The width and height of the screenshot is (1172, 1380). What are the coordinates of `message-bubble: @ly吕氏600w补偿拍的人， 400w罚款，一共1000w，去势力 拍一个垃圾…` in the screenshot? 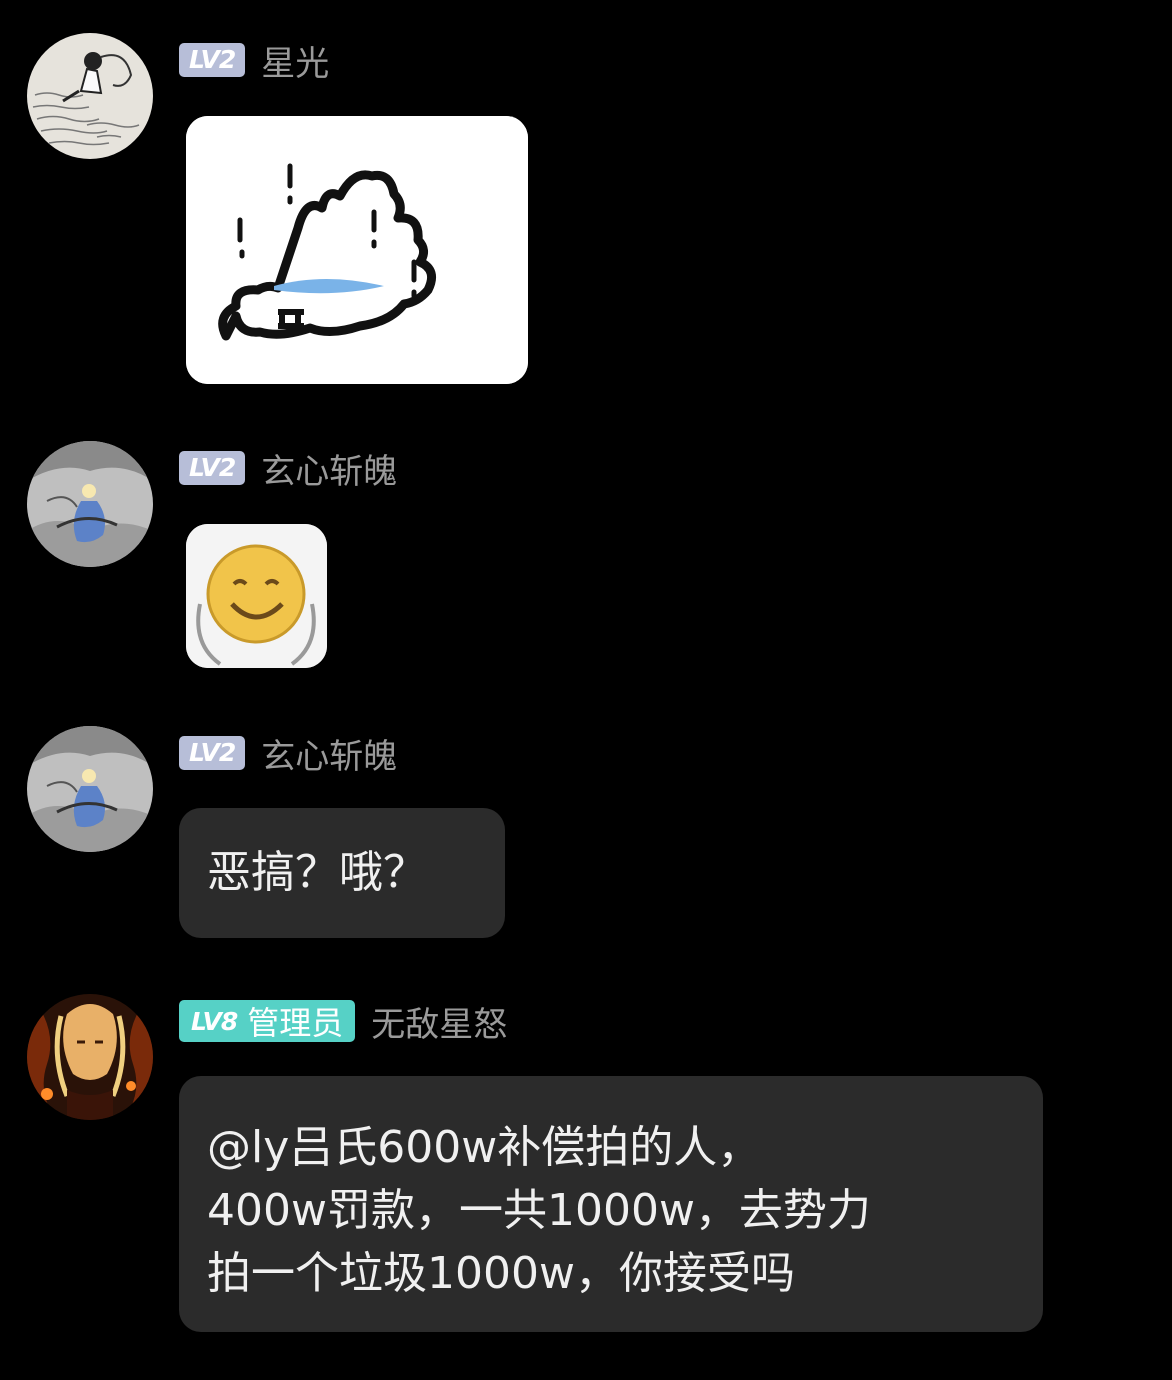 It's located at (611, 1204).